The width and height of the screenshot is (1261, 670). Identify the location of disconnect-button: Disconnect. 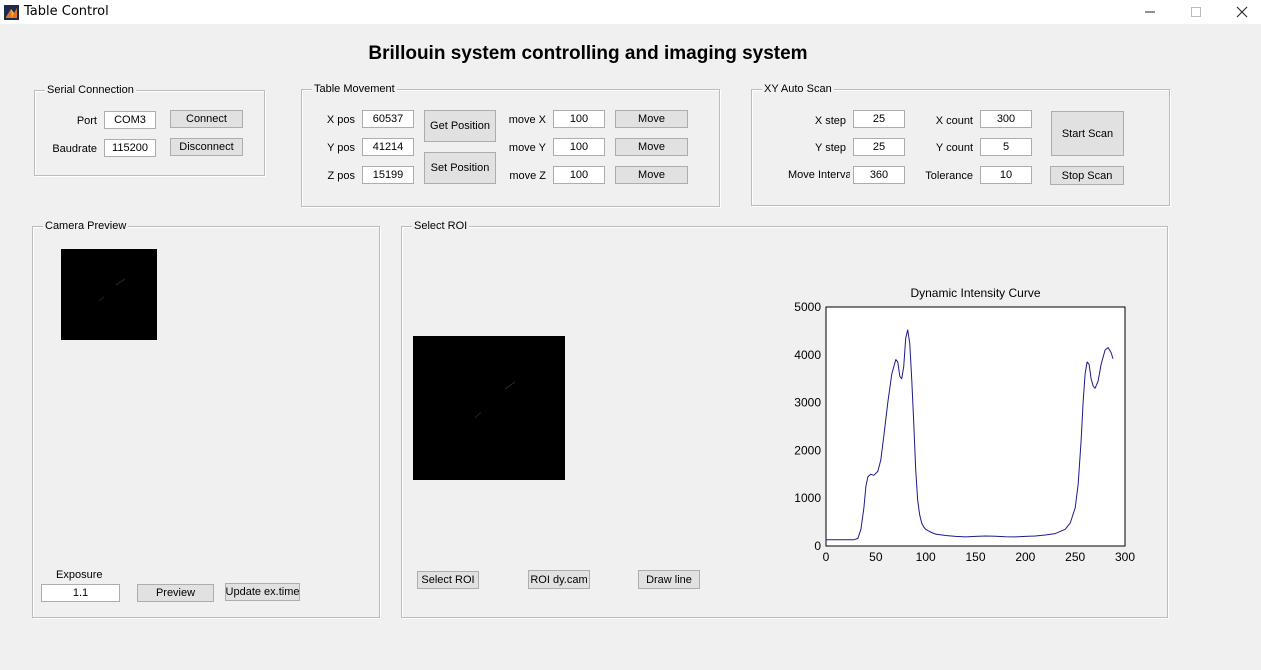
(206, 147).